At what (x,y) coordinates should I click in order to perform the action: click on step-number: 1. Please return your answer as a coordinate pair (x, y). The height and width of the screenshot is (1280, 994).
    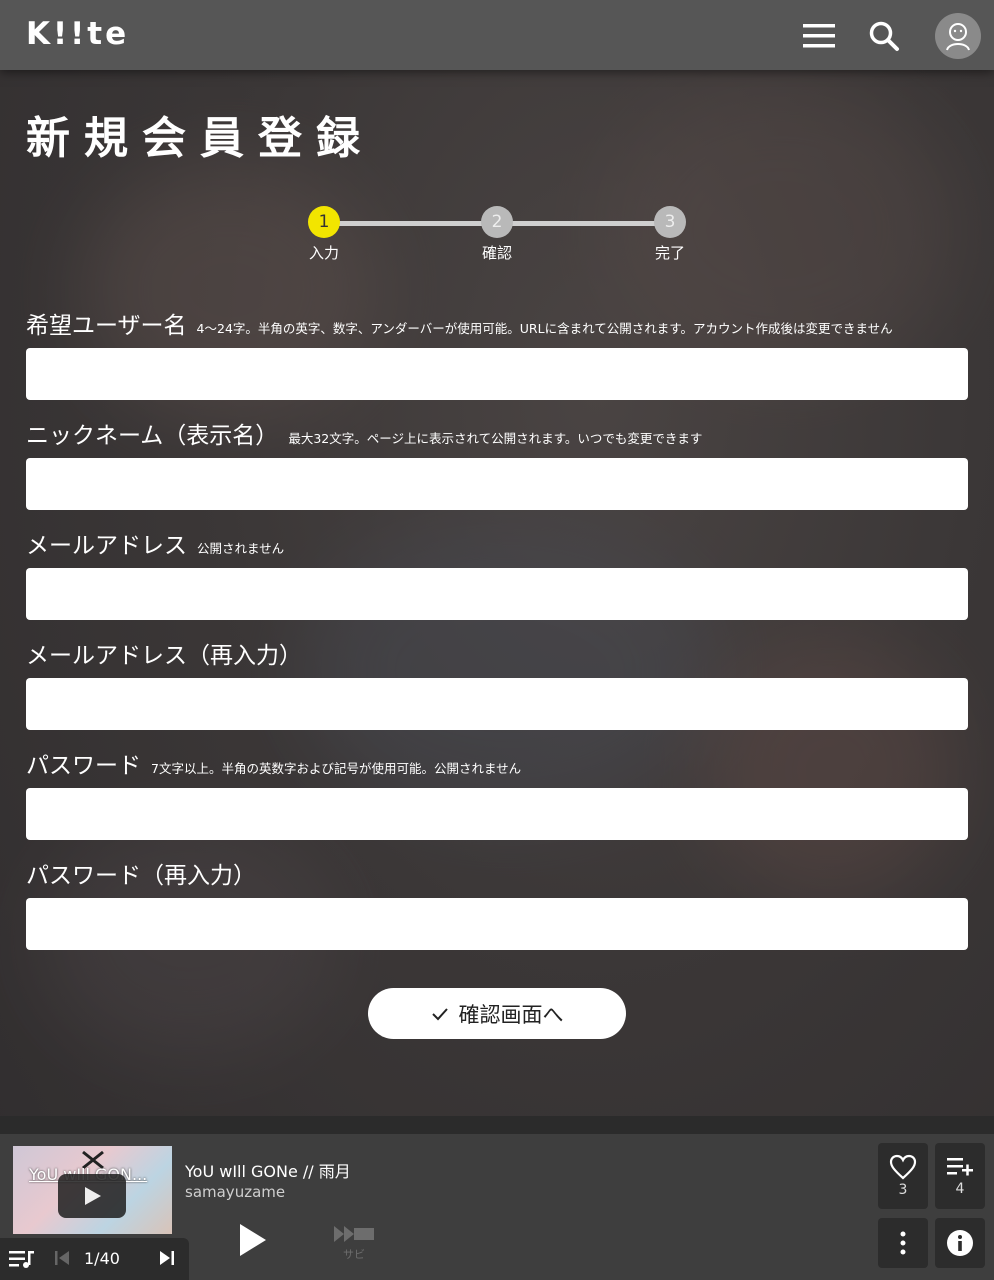
    Looking at the image, I should click on (324, 222).